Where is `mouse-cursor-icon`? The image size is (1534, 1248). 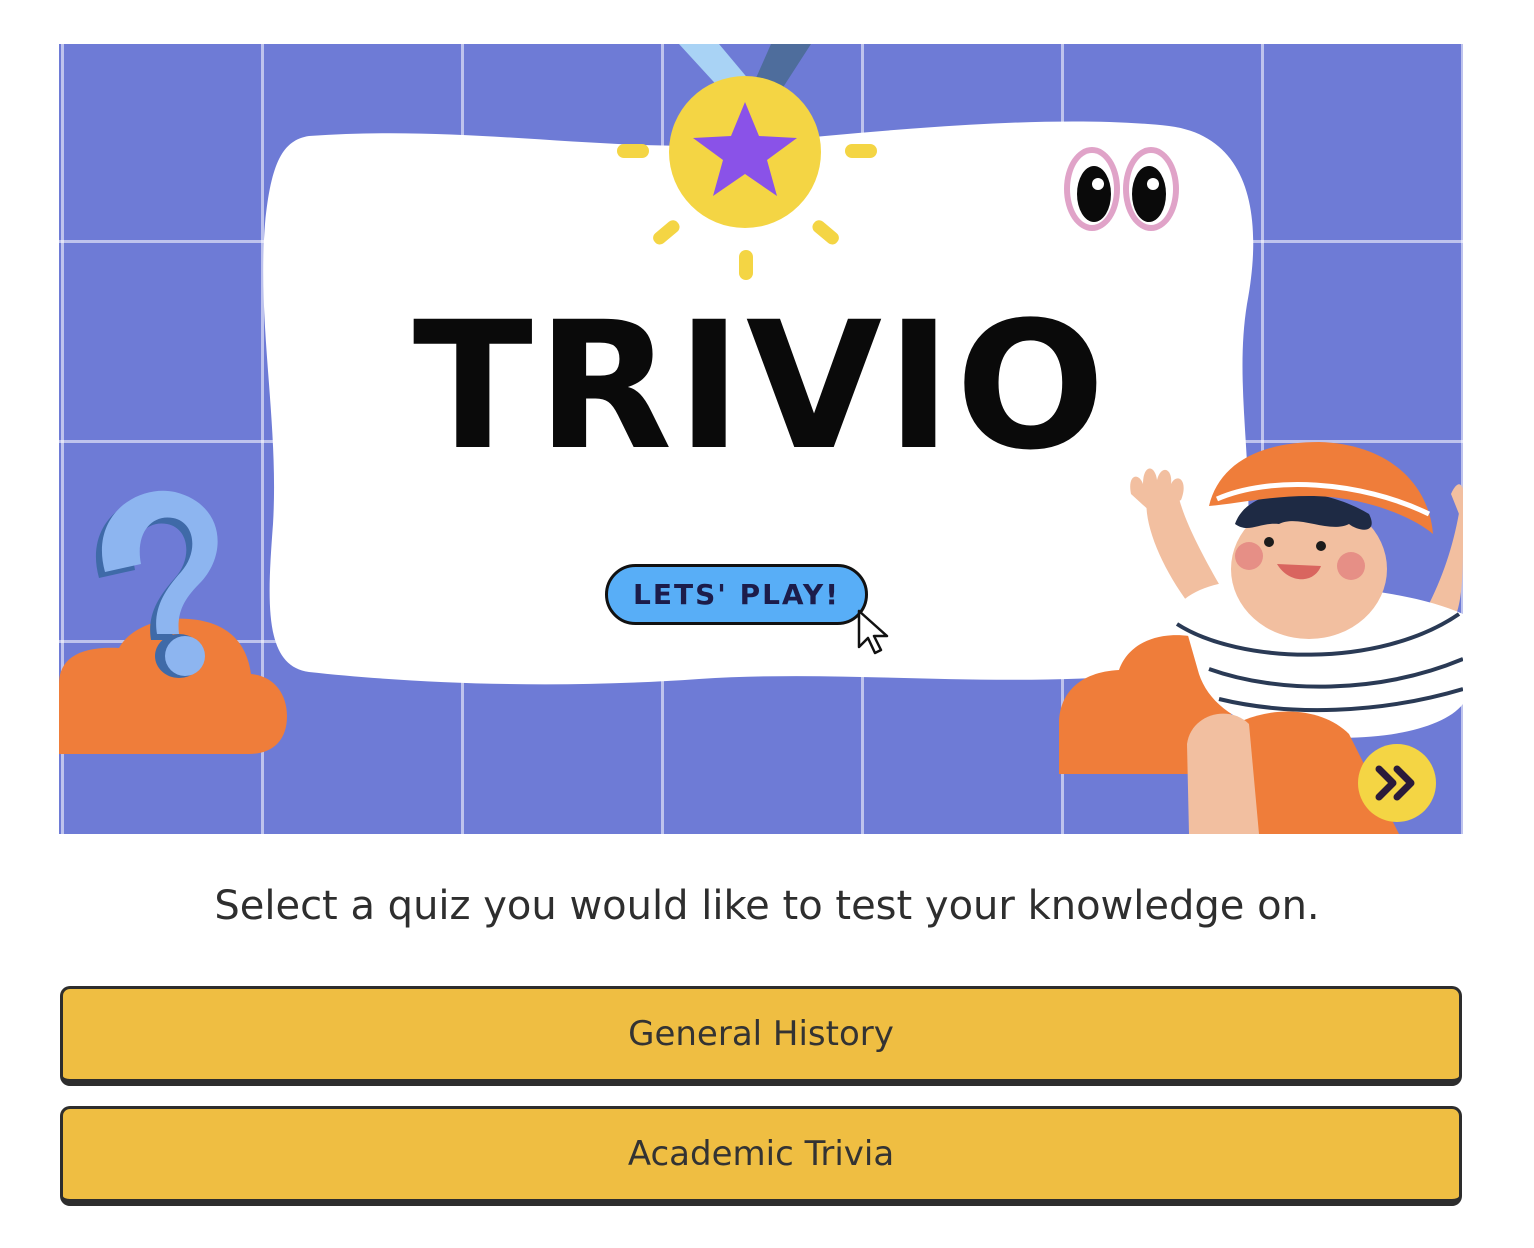 mouse-cursor-icon is located at coordinates (873, 632).